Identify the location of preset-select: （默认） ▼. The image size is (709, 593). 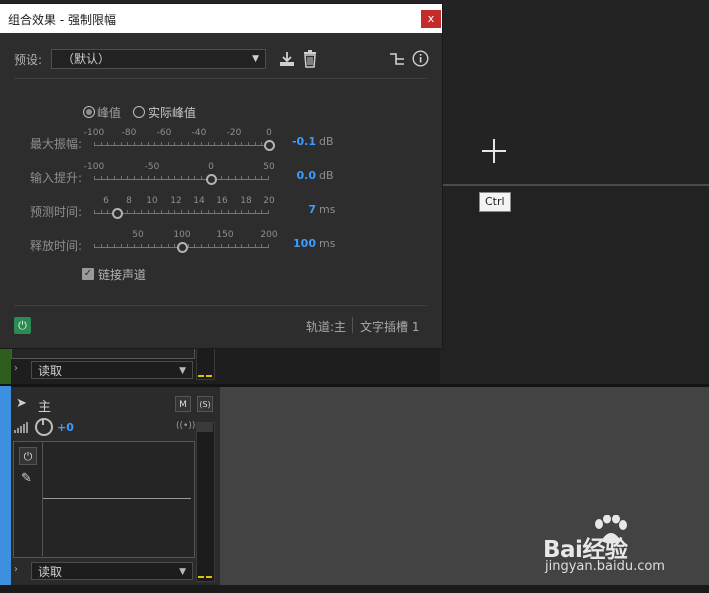
(158, 59).